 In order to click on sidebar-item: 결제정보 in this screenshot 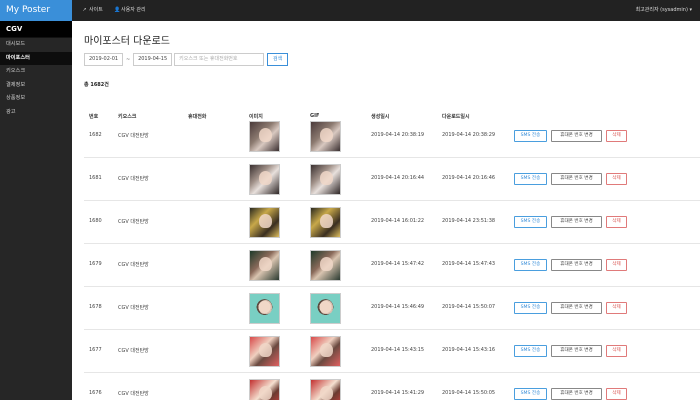, I will do `click(36, 86)`.